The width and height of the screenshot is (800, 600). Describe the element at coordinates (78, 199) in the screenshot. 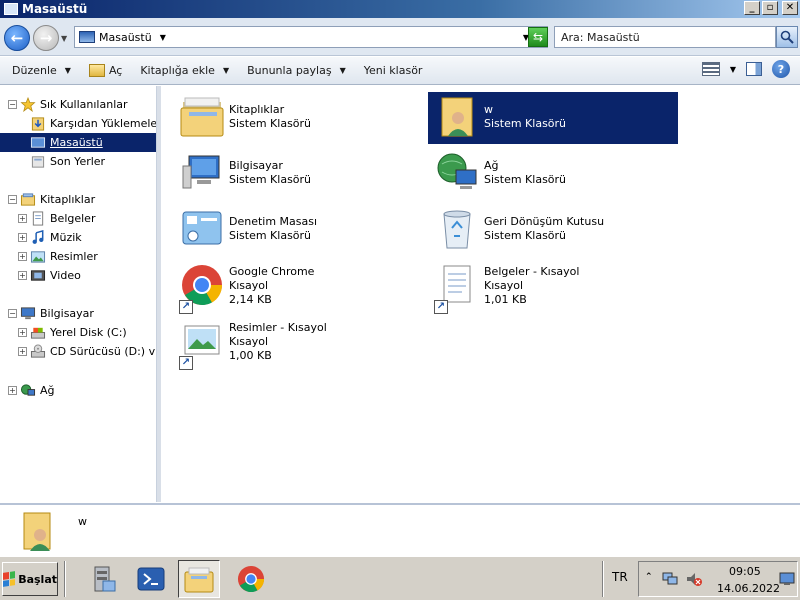

I see `tree-item-libraries: − Kitaplıklar` at that location.